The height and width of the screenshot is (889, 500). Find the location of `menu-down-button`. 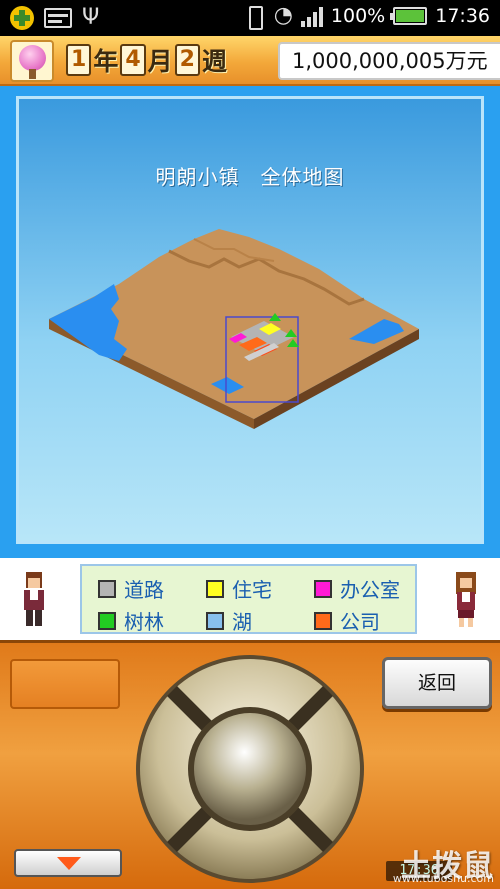

menu-down-button is located at coordinates (68, 863).